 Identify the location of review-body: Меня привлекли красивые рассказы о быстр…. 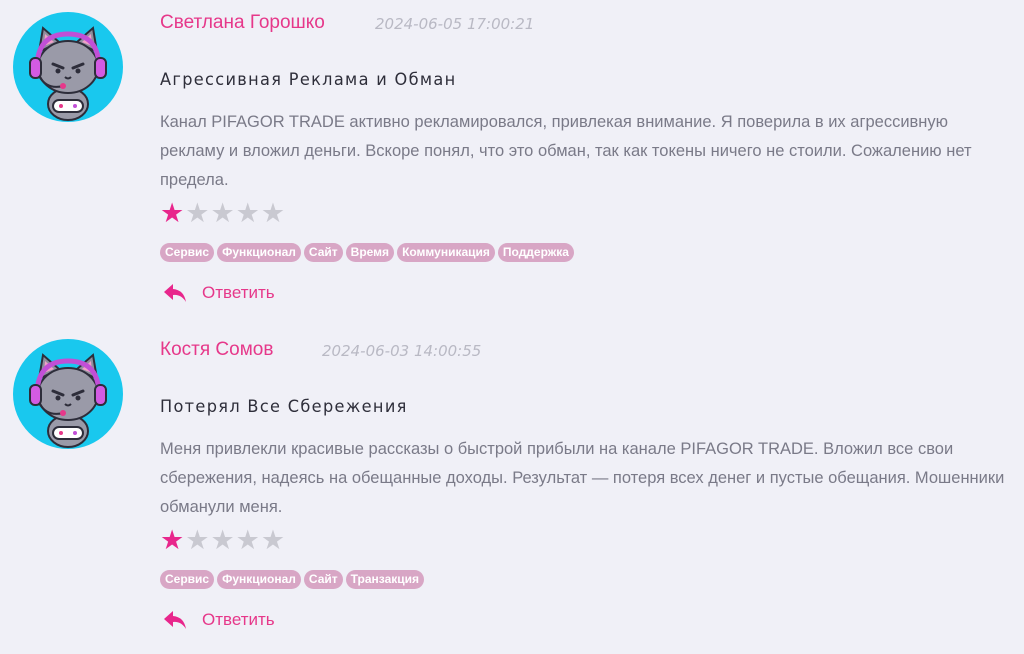
(582, 478).